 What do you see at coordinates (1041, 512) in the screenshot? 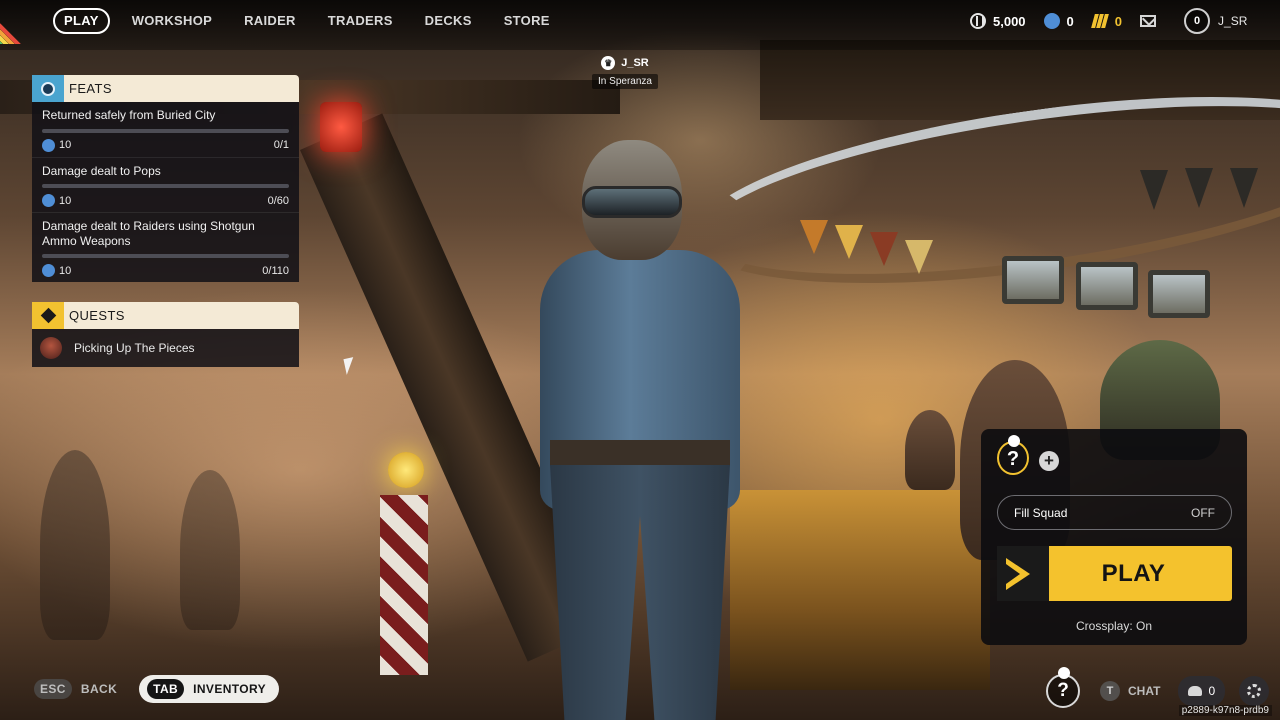
I see `fill-squad-label: Fill Squad` at bounding box center [1041, 512].